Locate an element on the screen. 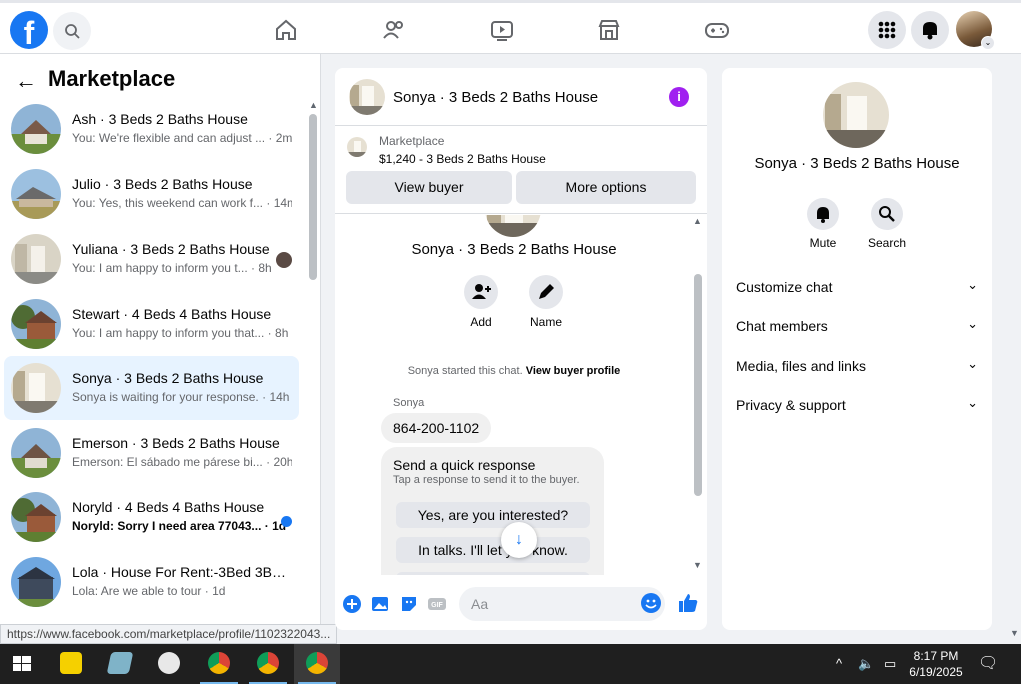 The image size is (1021, 684). notifications-bell-icon is located at coordinates (930, 31).